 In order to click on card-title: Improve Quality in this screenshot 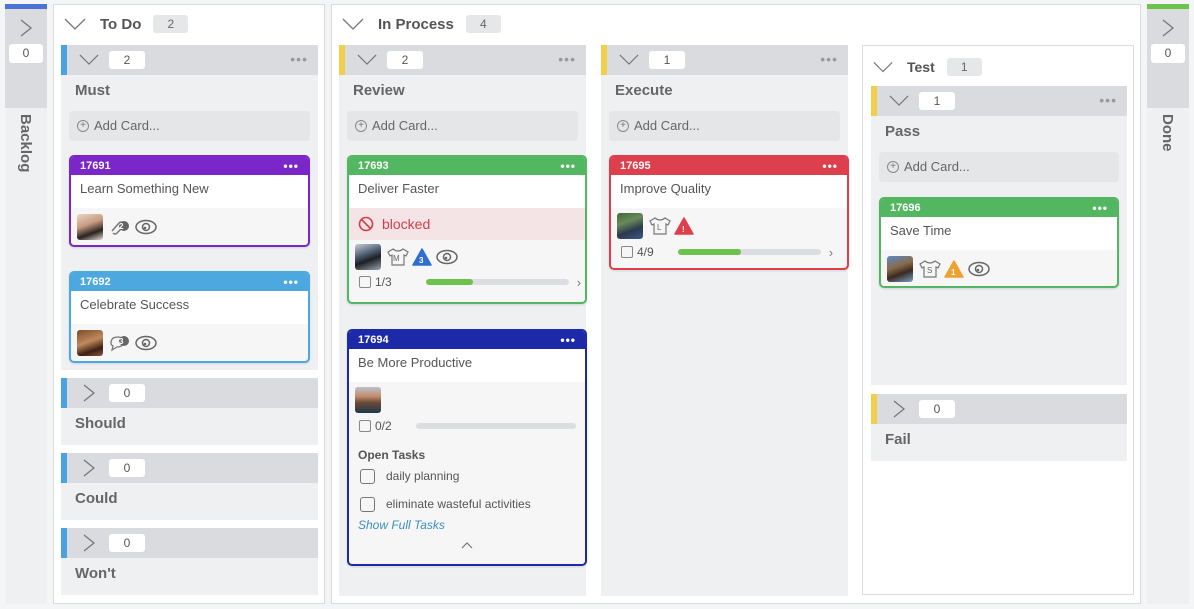, I will do `click(729, 191)`.